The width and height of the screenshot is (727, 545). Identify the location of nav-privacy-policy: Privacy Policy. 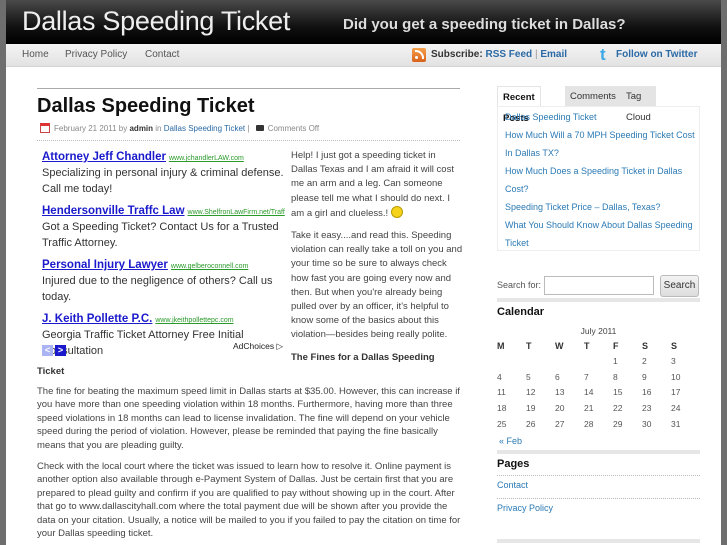
(96, 54).